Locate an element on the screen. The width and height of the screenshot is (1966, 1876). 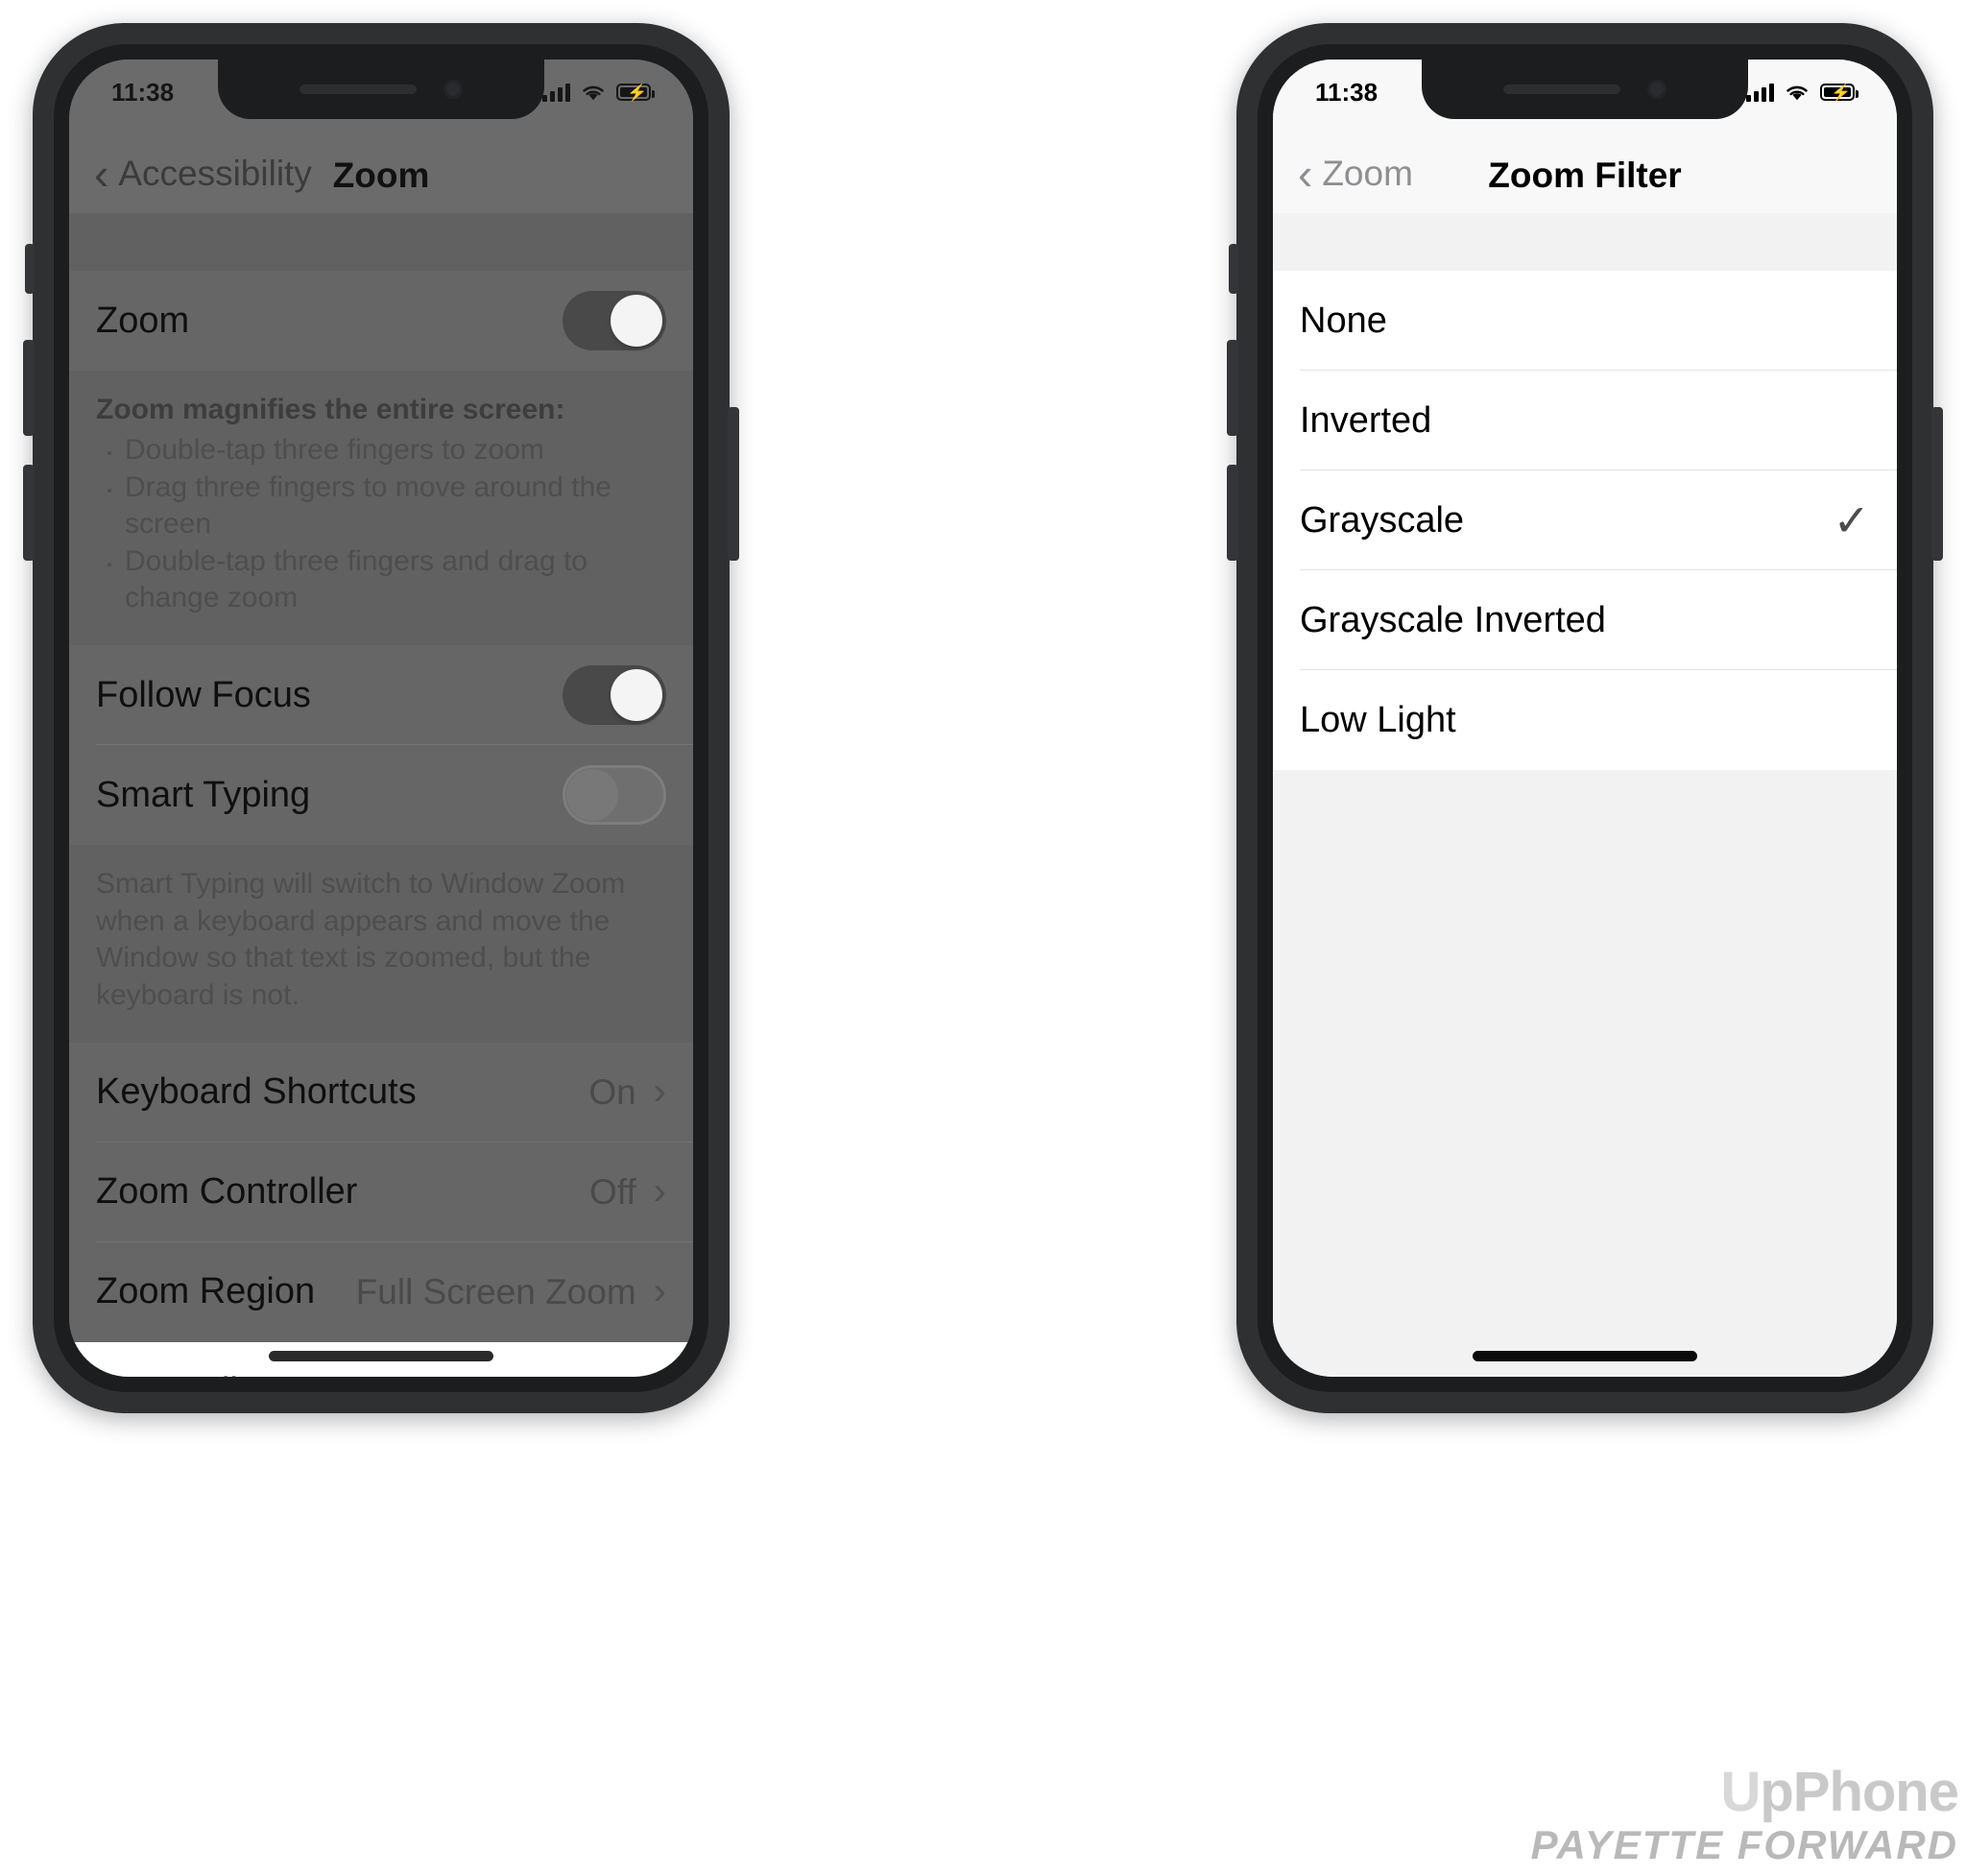
option-label: Grayscale Inverted is located at coordinates (1453, 620).